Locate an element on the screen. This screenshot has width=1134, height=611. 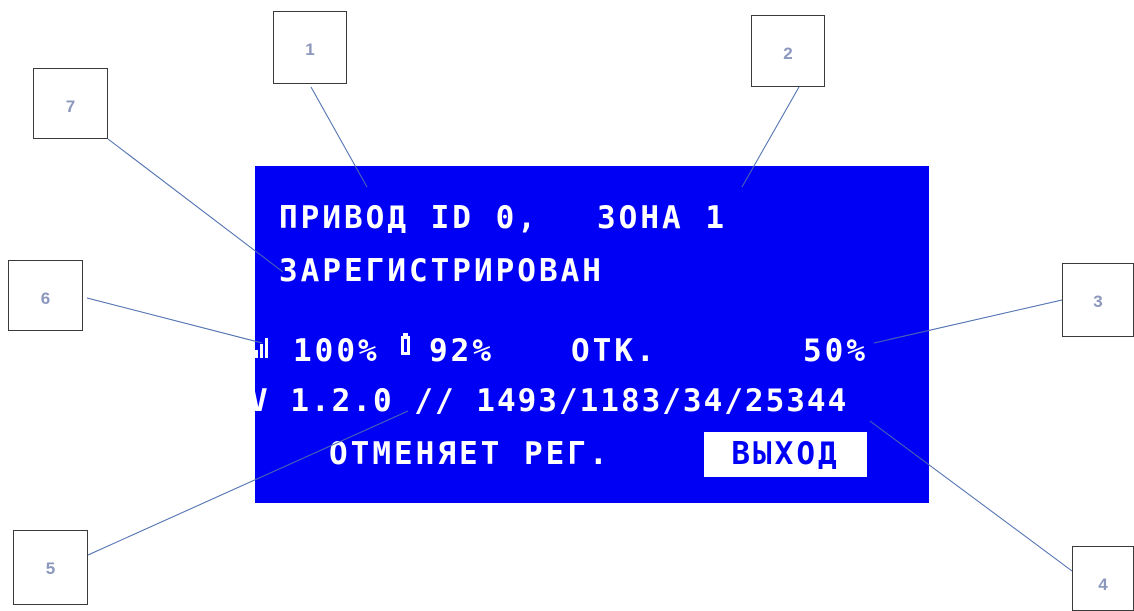
valve-state: ОТК. is located at coordinates (614, 351).